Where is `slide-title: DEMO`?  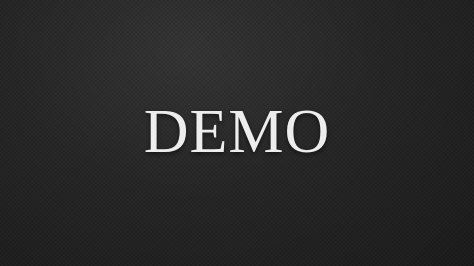 slide-title: DEMO is located at coordinates (237, 132).